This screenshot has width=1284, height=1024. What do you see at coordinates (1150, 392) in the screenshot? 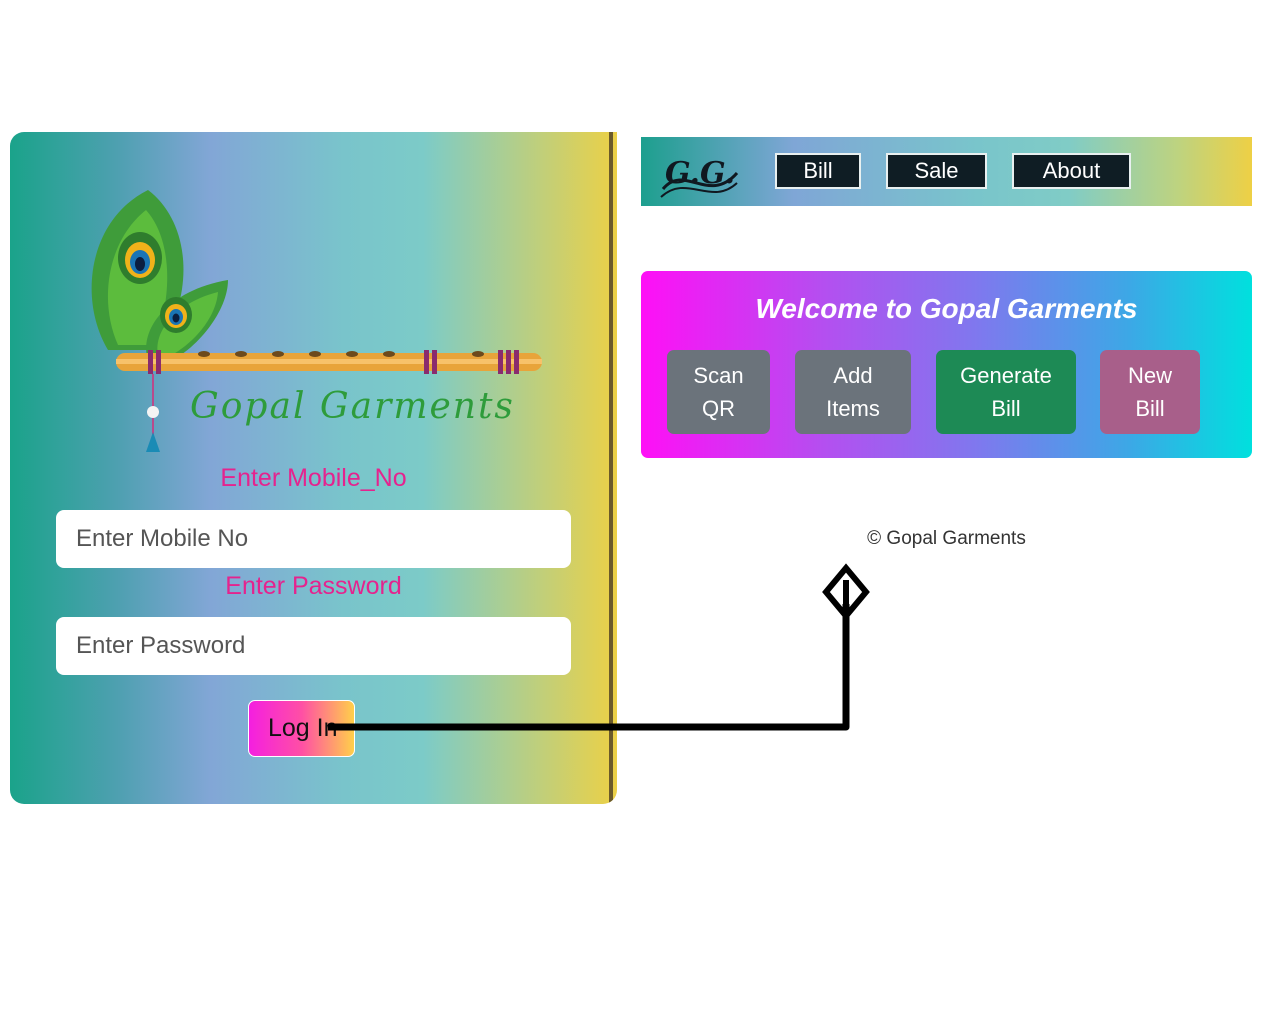
I see `new-bill-button: New Bill` at bounding box center [1150, 392].